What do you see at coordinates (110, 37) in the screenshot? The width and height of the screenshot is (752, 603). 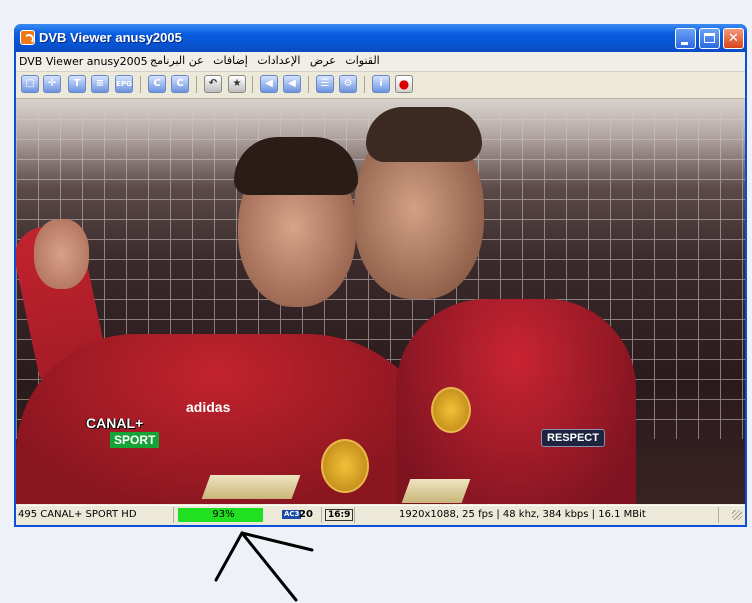 I see `window-title: DVB Viewer anusy2005` at bounding box center [110, 37].